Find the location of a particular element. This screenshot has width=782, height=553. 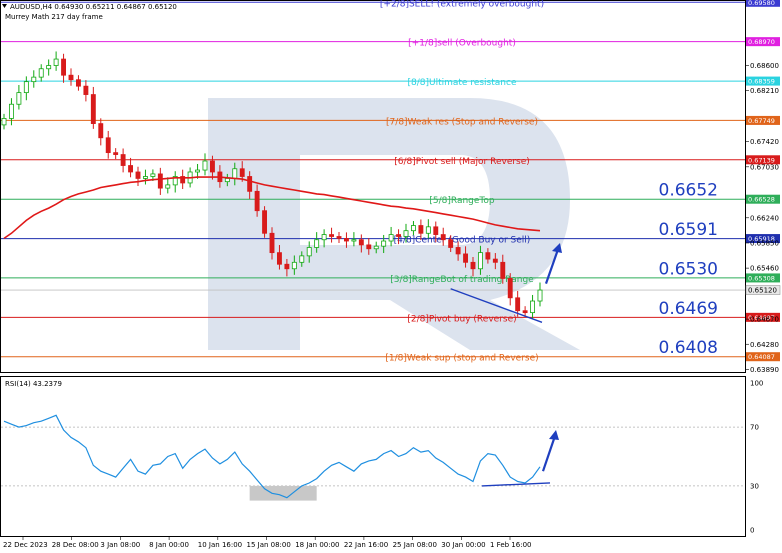

price-tick-label: 0.67420 is located at coordinates (764, 142).